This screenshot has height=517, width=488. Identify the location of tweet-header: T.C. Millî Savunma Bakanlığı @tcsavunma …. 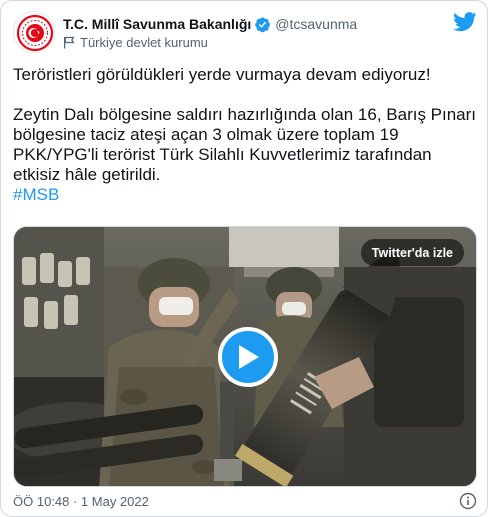
(245, 33).